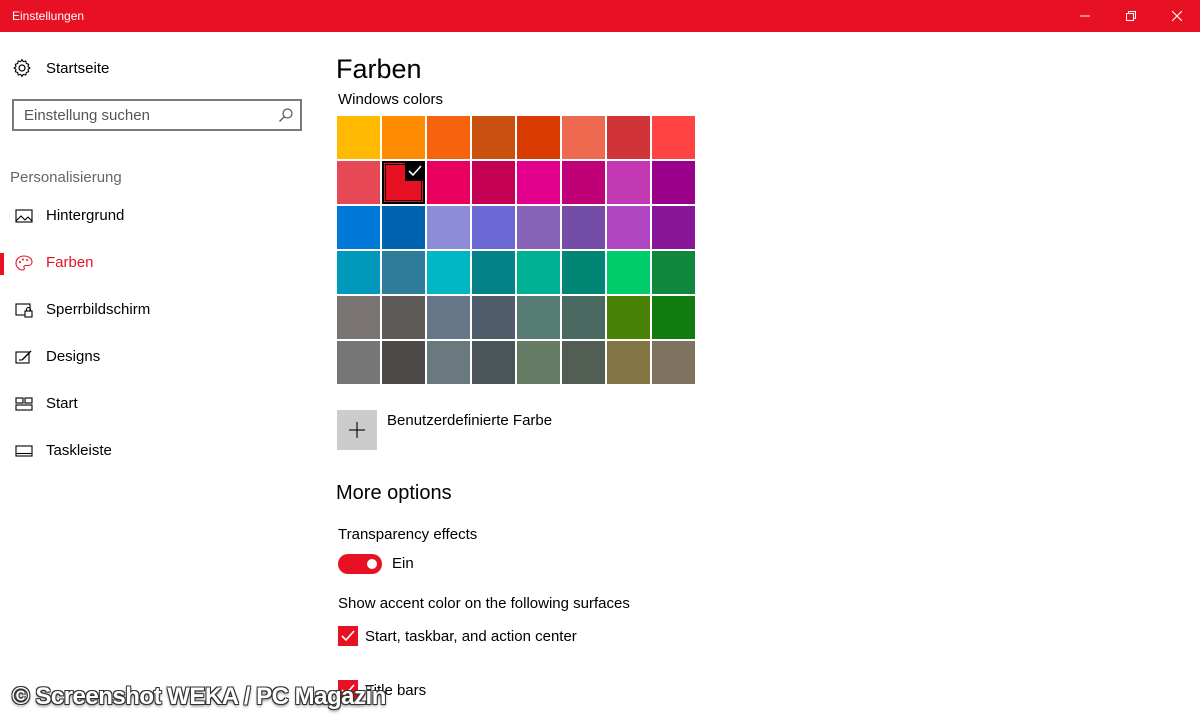 The image size is (1200, 720). What do you see at coordinates (70, 262) in the screenshot?
I see `sidebar-item-label: Farben` at bounding box center [70, 262].